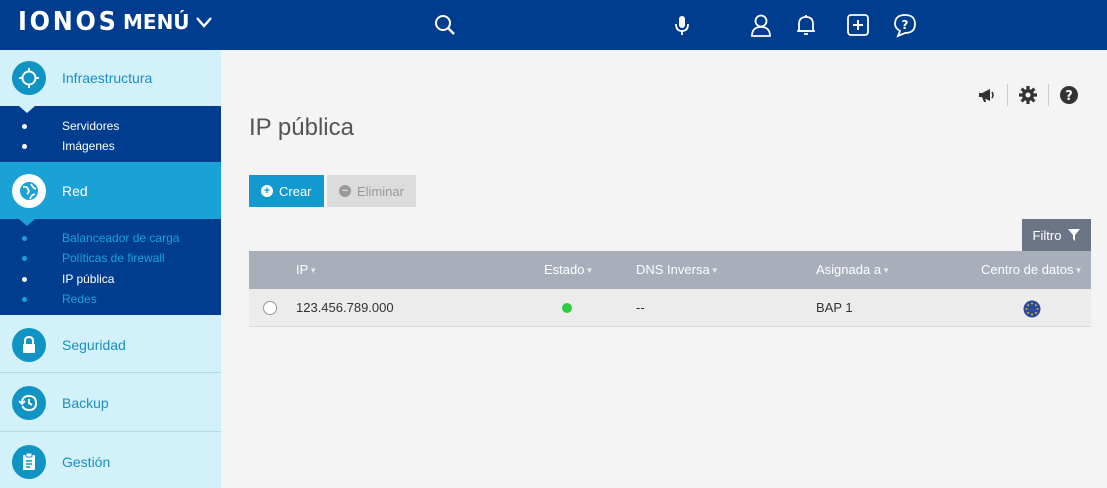 The height and width of the screenshot is (488, 1107). I want to click on help-bubble-icon: ?, so click(905, 25).